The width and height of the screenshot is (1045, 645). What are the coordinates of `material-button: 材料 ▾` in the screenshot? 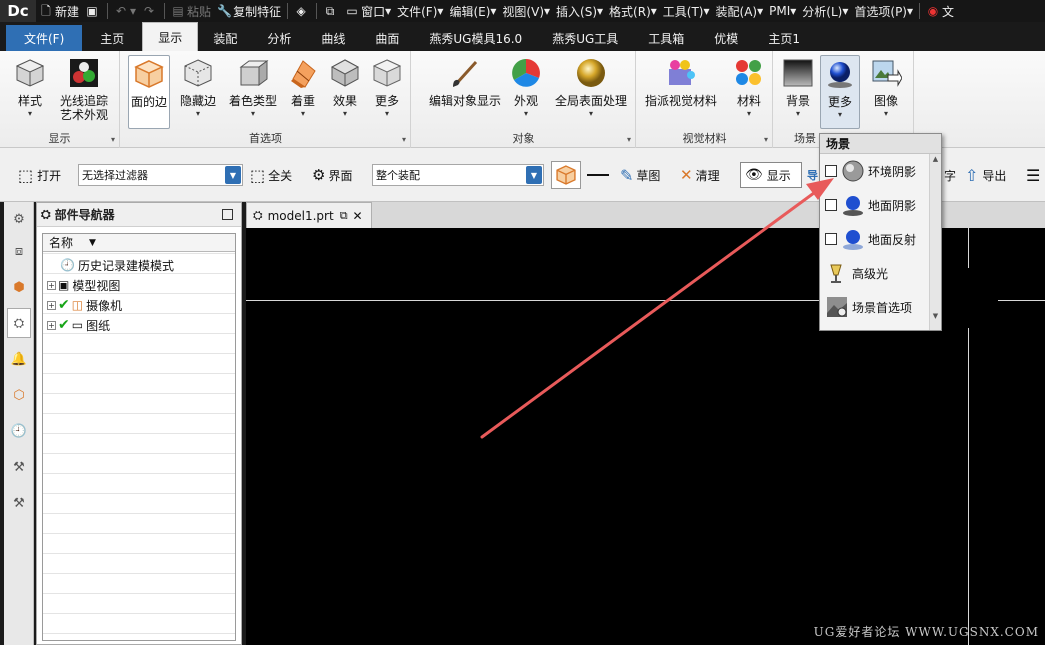 It's located at (749, 86).